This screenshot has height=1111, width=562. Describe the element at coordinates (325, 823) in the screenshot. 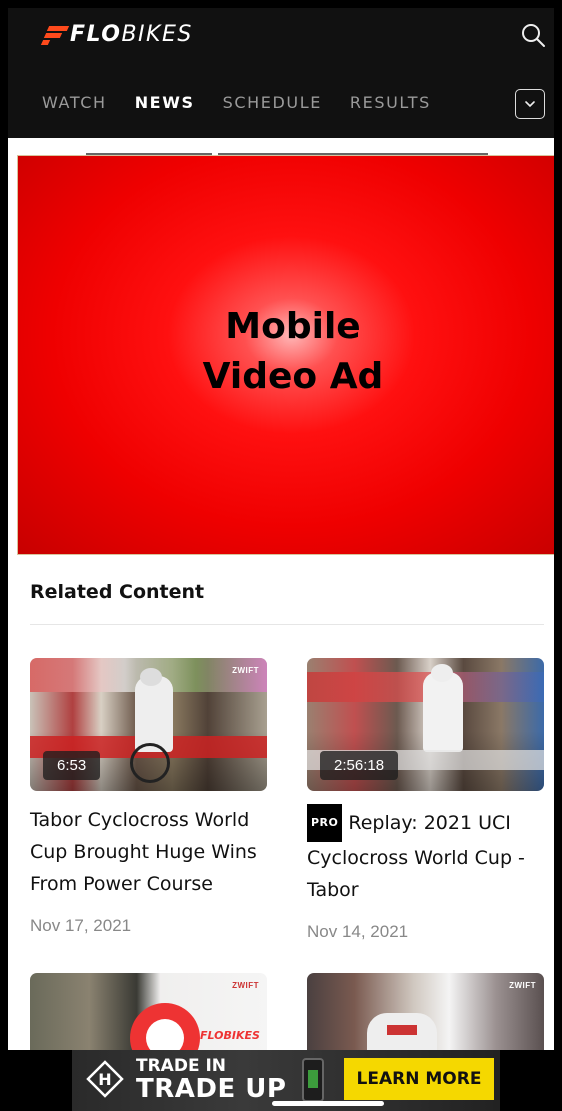

I see `pro-badge: PRO` at that location.